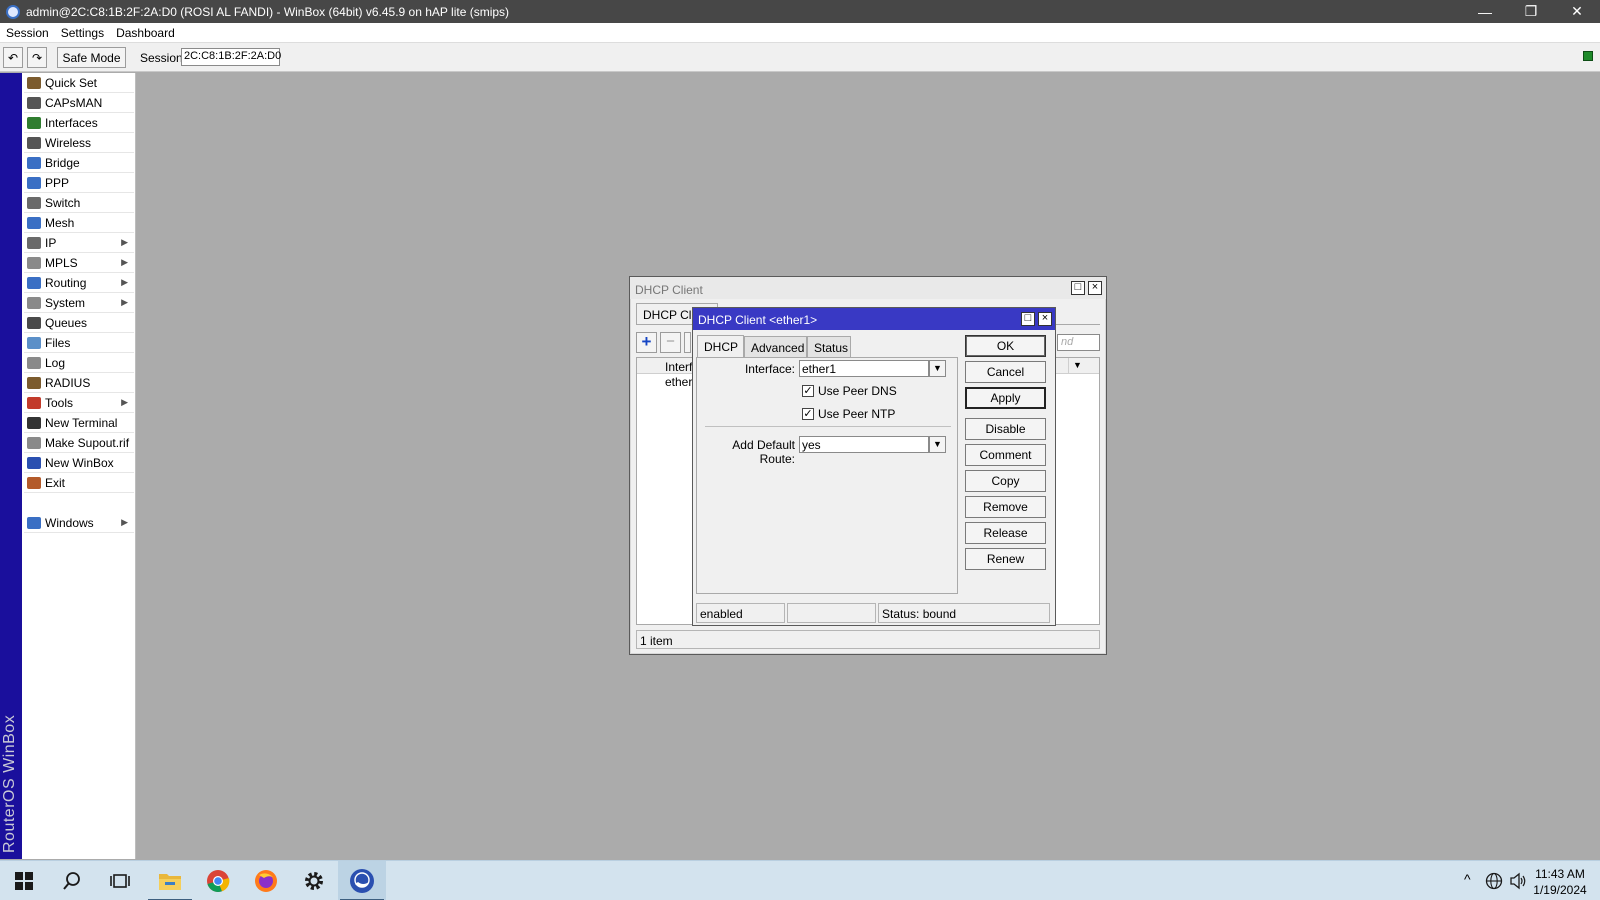 The width and height of the screenshot is (1600, 900). Describe the element at coordinates (79, 143) in the screenshot. I see `sidebar-item-wireless: Wireless` at that location.